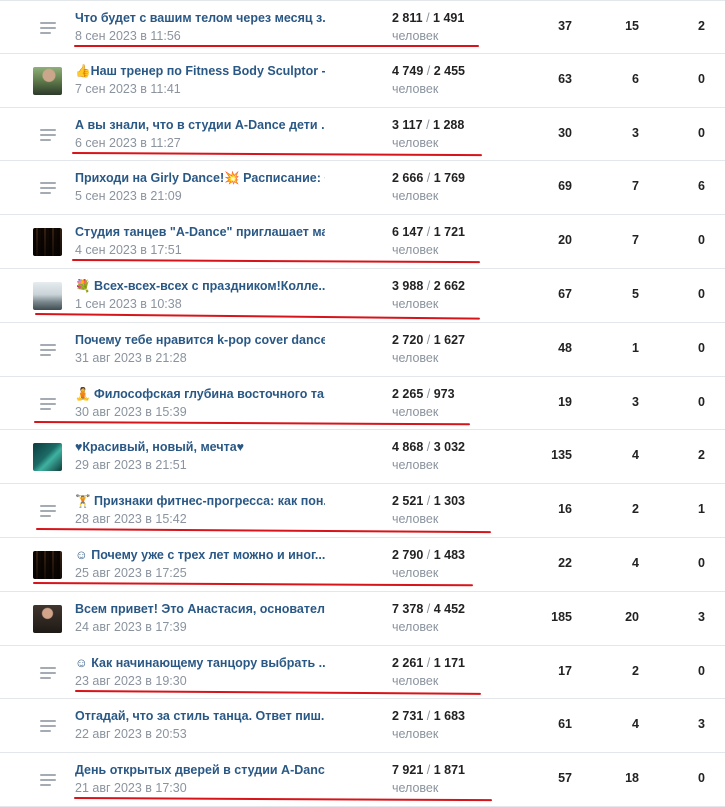  Describe the element at coordinates (131, 734) in the screenshot. I see `post-date: 22 авг 2023 в 20:53` at that location.